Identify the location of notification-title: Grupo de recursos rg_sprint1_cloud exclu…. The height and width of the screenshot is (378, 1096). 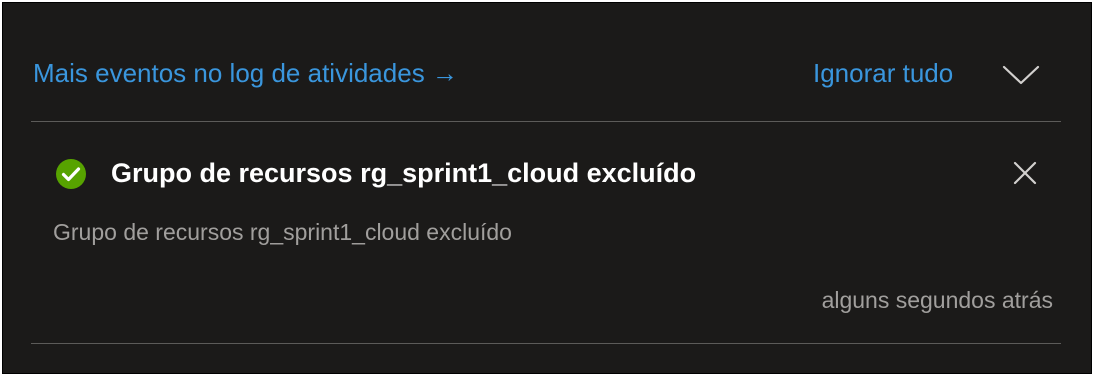
(404, 173).